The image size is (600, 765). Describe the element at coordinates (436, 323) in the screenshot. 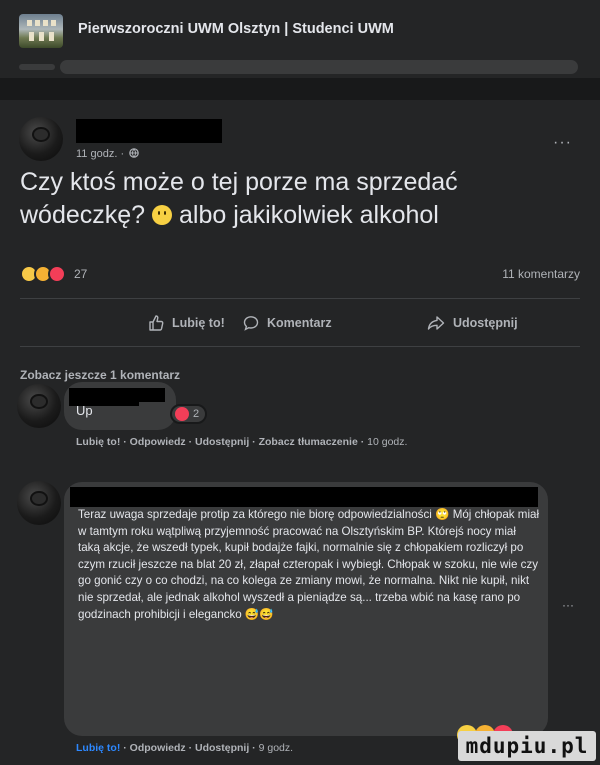

I see `share-icon` at that location.